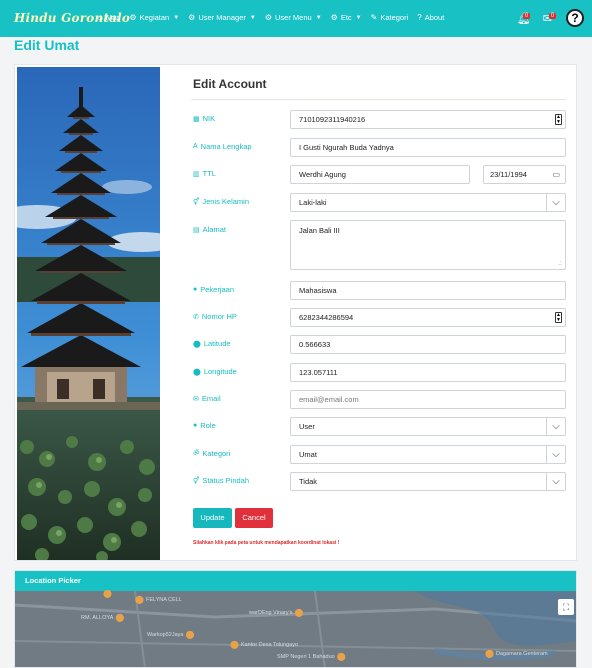 The height and width of the screenshot is (668, 592). I want to click on nav-right: 🔔︎ 0 ✉ 0 ?, so click(550, 18).